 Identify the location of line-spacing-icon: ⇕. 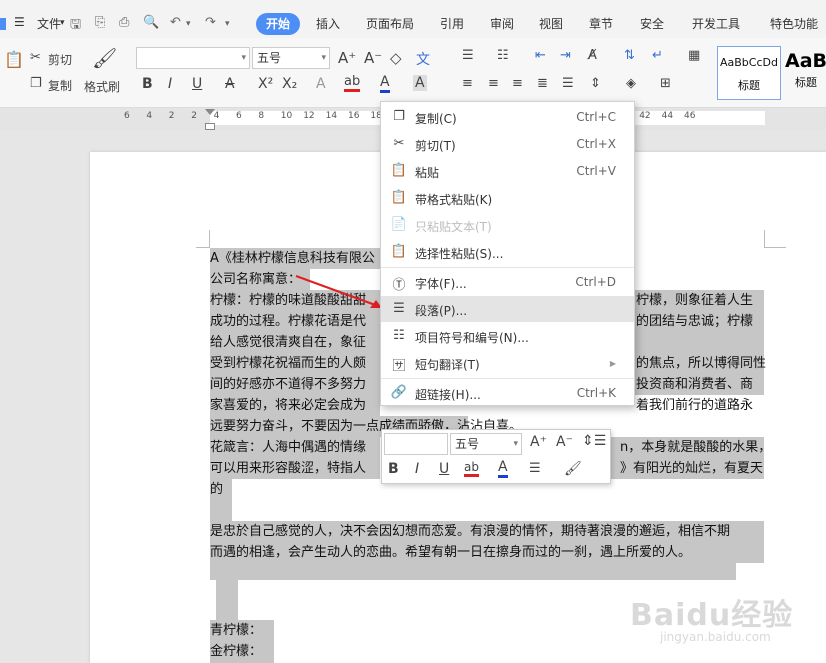
(595, 83).